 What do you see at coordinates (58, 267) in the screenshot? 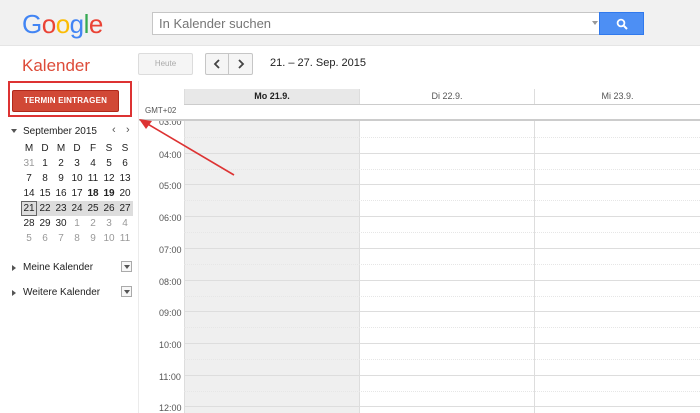
I see `my-calendars-label: Meine Kalender` at bounding box center [58, 267].